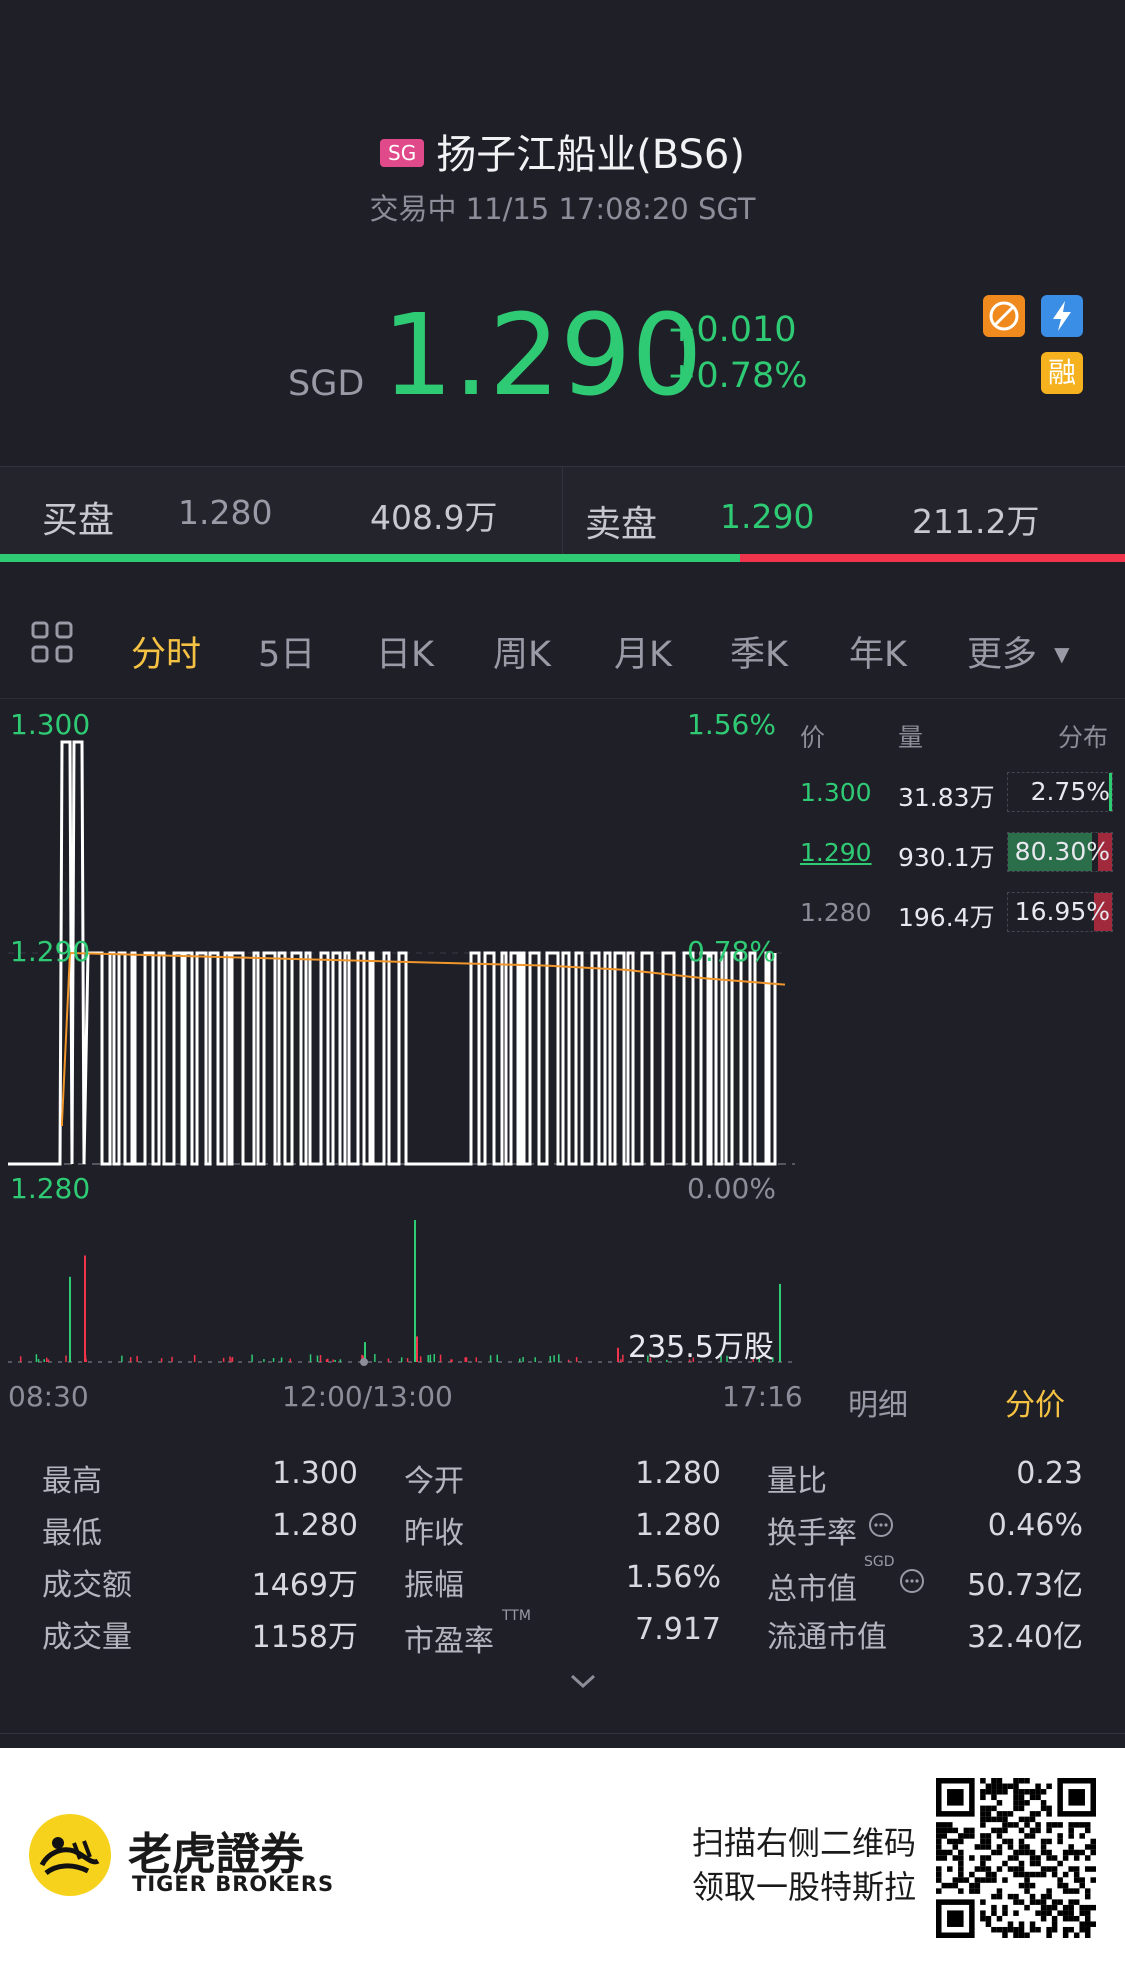  I want to click on dist-row-bar-frame: 80.30%, so click(1060, 852).